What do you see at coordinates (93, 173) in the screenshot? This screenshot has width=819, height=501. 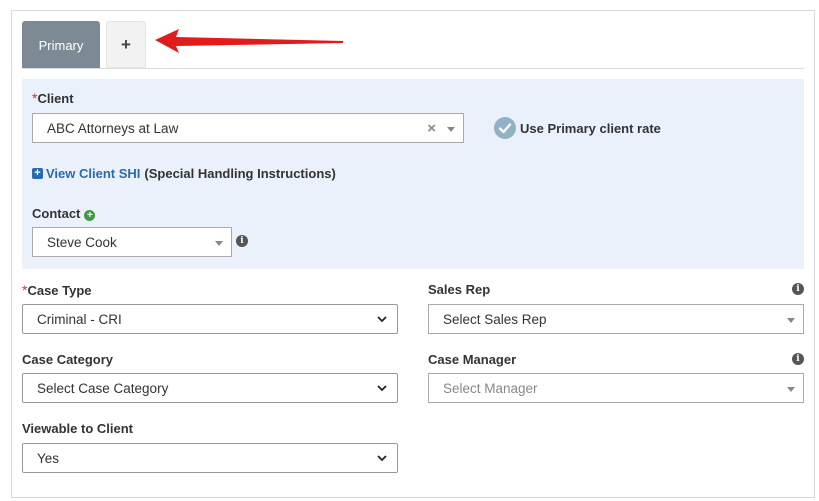 I see `shi-link-text: View Client SHI` at bounding box center [93, 173].